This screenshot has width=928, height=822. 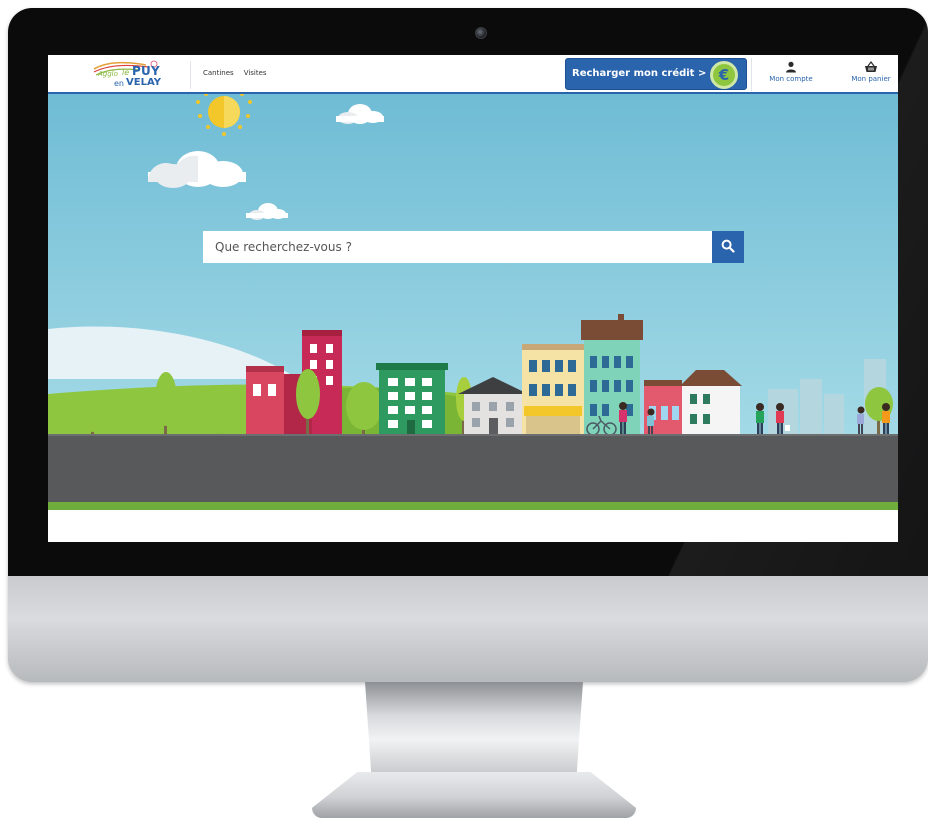 What do you see at coordinates (473, 526) in the screenshot?
I see `page-content-area` at bounding box center [473, 526].